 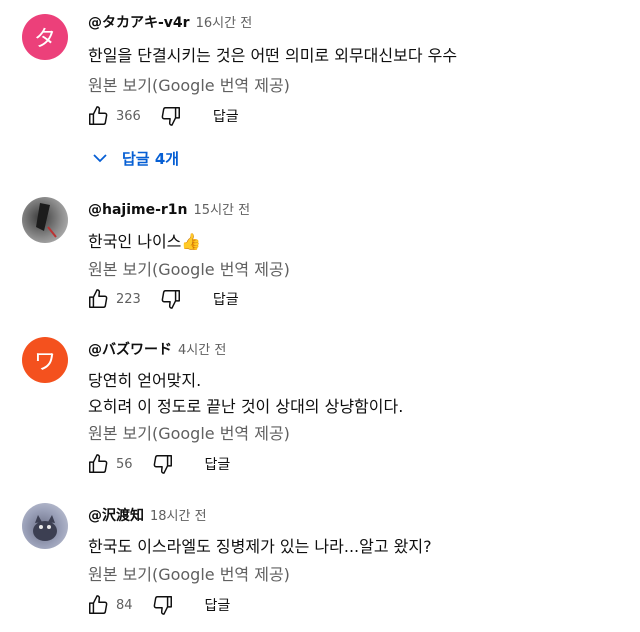 I want to click on comment-actions: 56 답글, so click(x=158, y=464).